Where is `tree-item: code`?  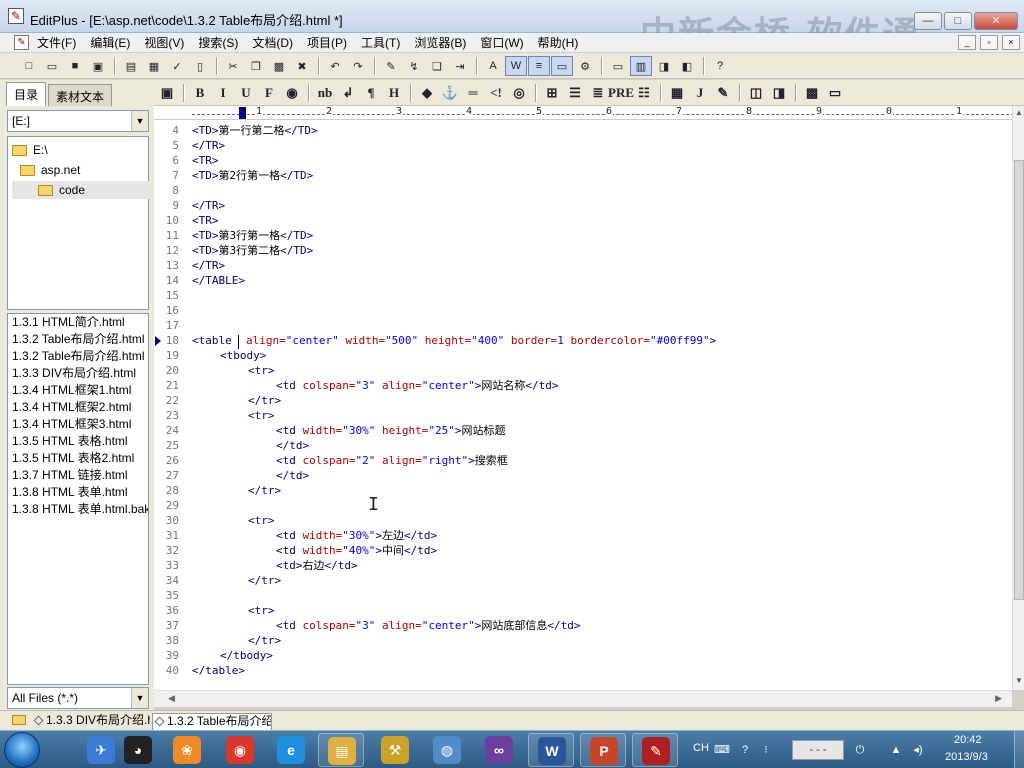 tree-item: code is located at coordinates (81, 190).